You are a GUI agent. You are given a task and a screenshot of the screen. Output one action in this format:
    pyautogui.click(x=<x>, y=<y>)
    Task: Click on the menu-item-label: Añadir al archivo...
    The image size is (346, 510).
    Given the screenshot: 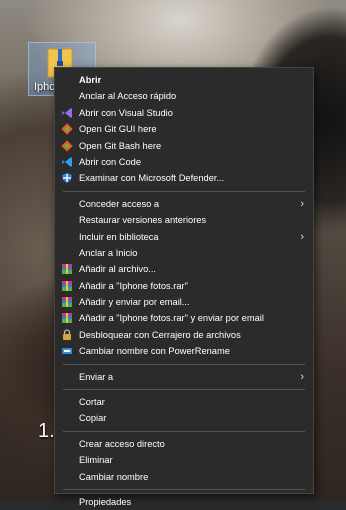 What is the action you would take?
    pyautogui.click(x=117, y=269)
    